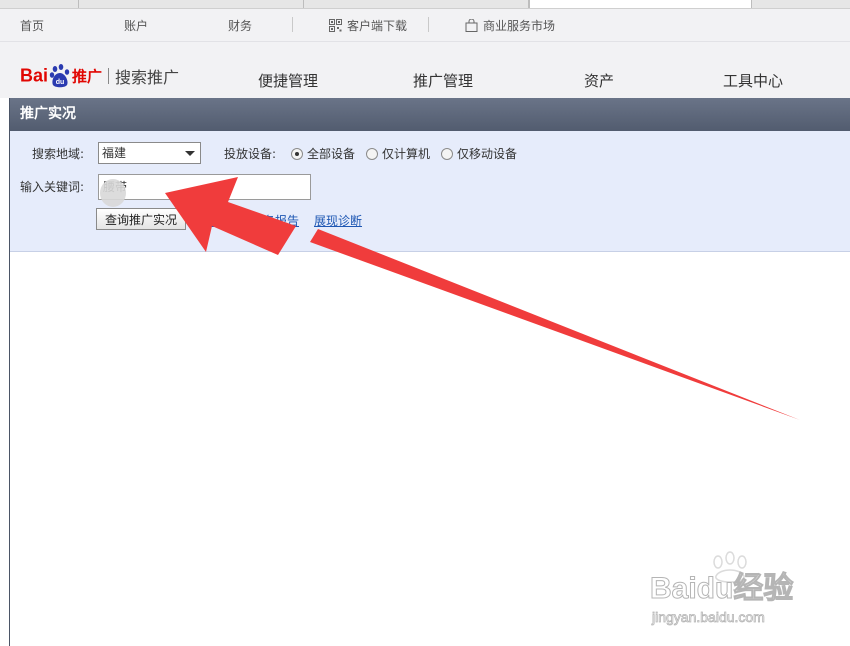 The width and height of the screenshot is (850, 646). I want to click on watermark-graphic: Baidu经验 jingyan.baidu.com, so click(722, 588).